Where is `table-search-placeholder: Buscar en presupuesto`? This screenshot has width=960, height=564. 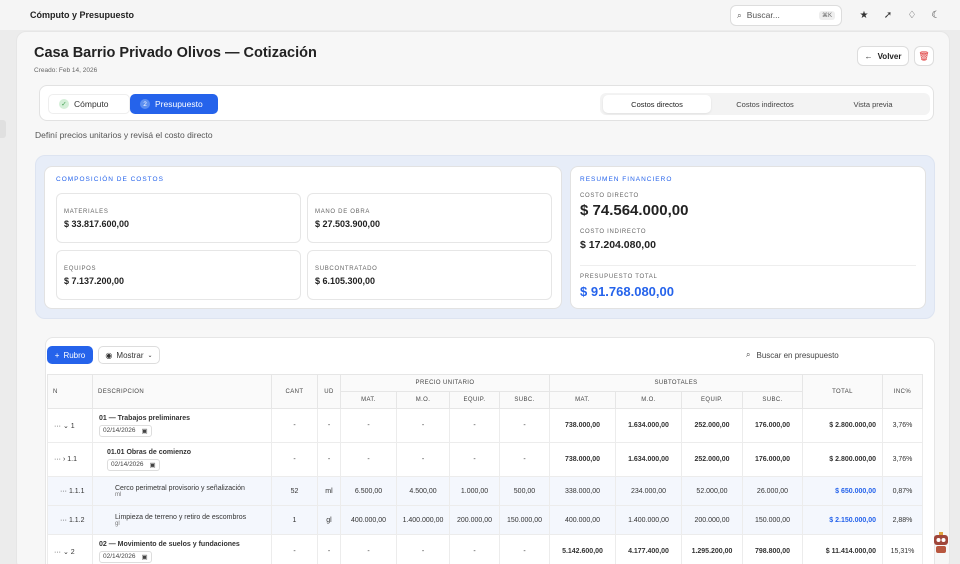
table-search-placeholder: Buscar en presupuesto is located at coordinates (797, 355).